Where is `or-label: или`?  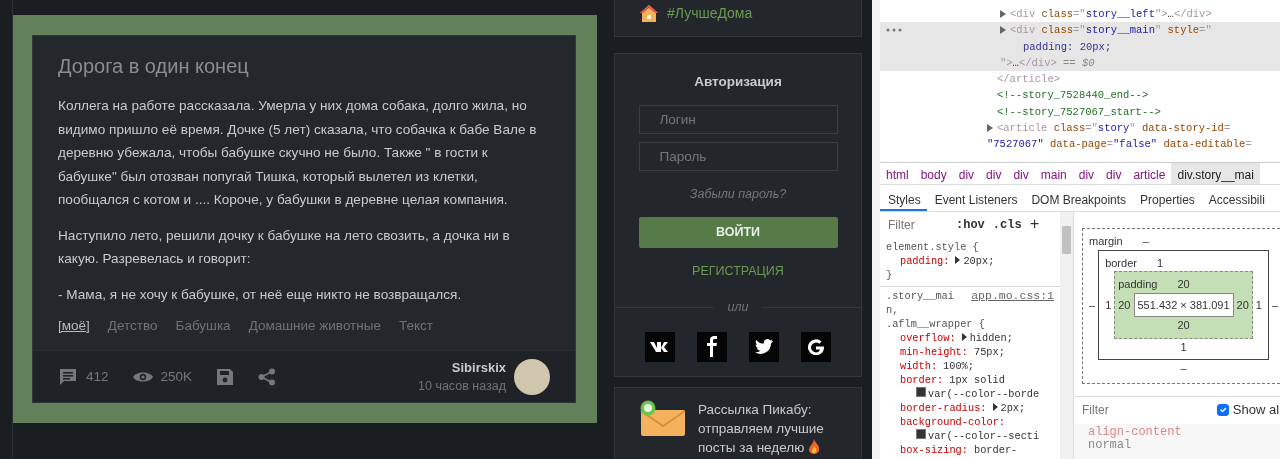 or-label: или is located at coordinates (738, 307).